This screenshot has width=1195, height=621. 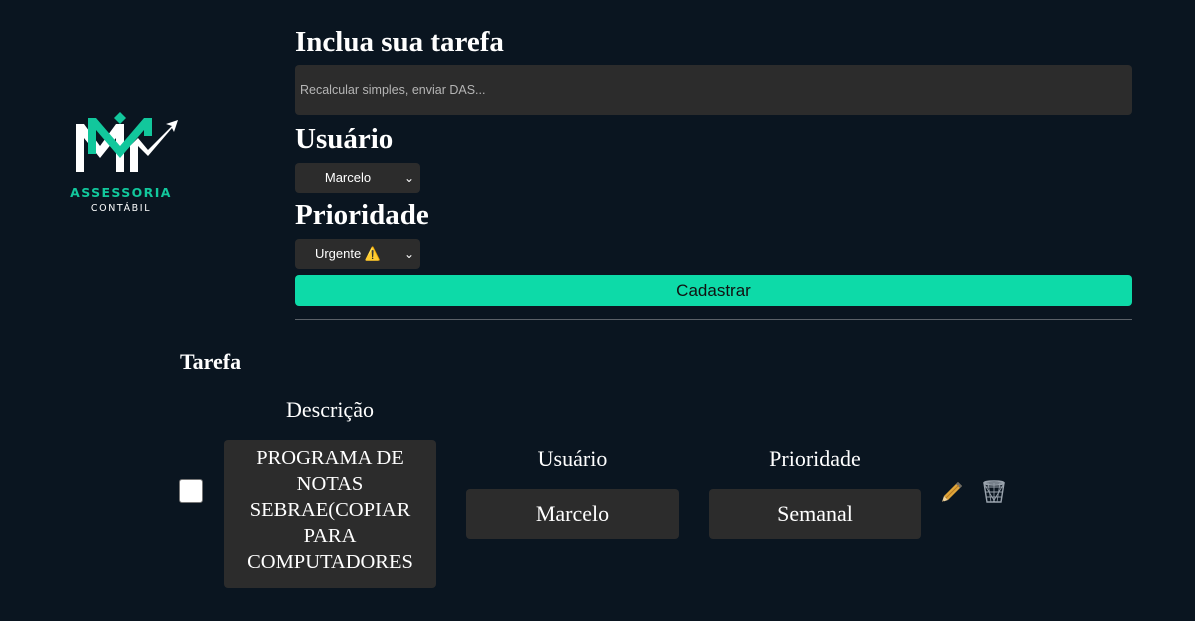 I want to click on user-select-value: Marcelo, so click(x=348, y=177).